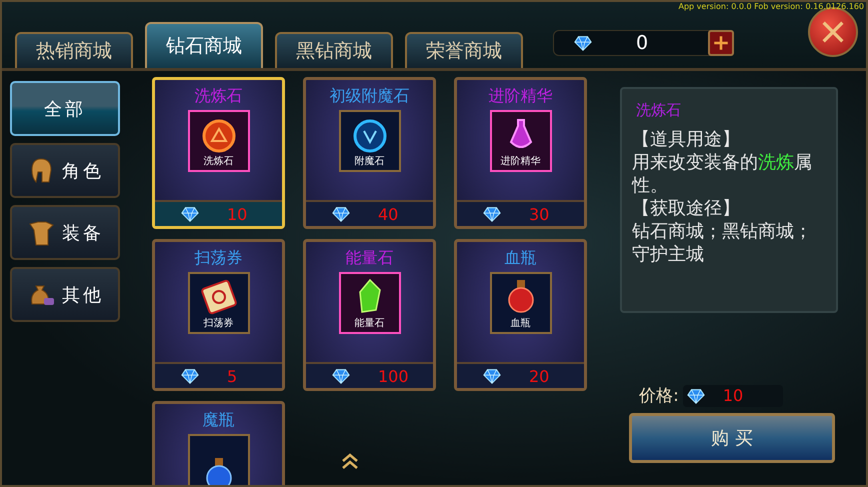 Image resolution: width=868 pixels, height=487 pixels. I want to click on shop-tab: 钻石商城, so click(204, 45).